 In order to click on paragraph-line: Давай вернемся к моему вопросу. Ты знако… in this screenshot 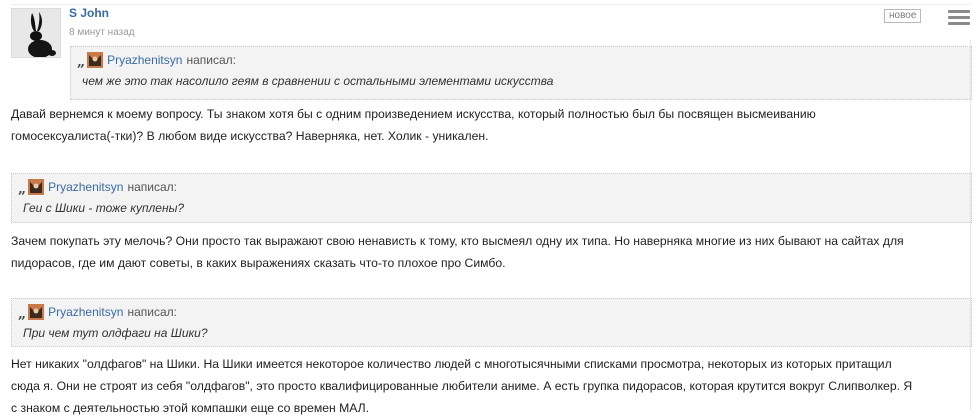, I will do `click(413, 114)`.